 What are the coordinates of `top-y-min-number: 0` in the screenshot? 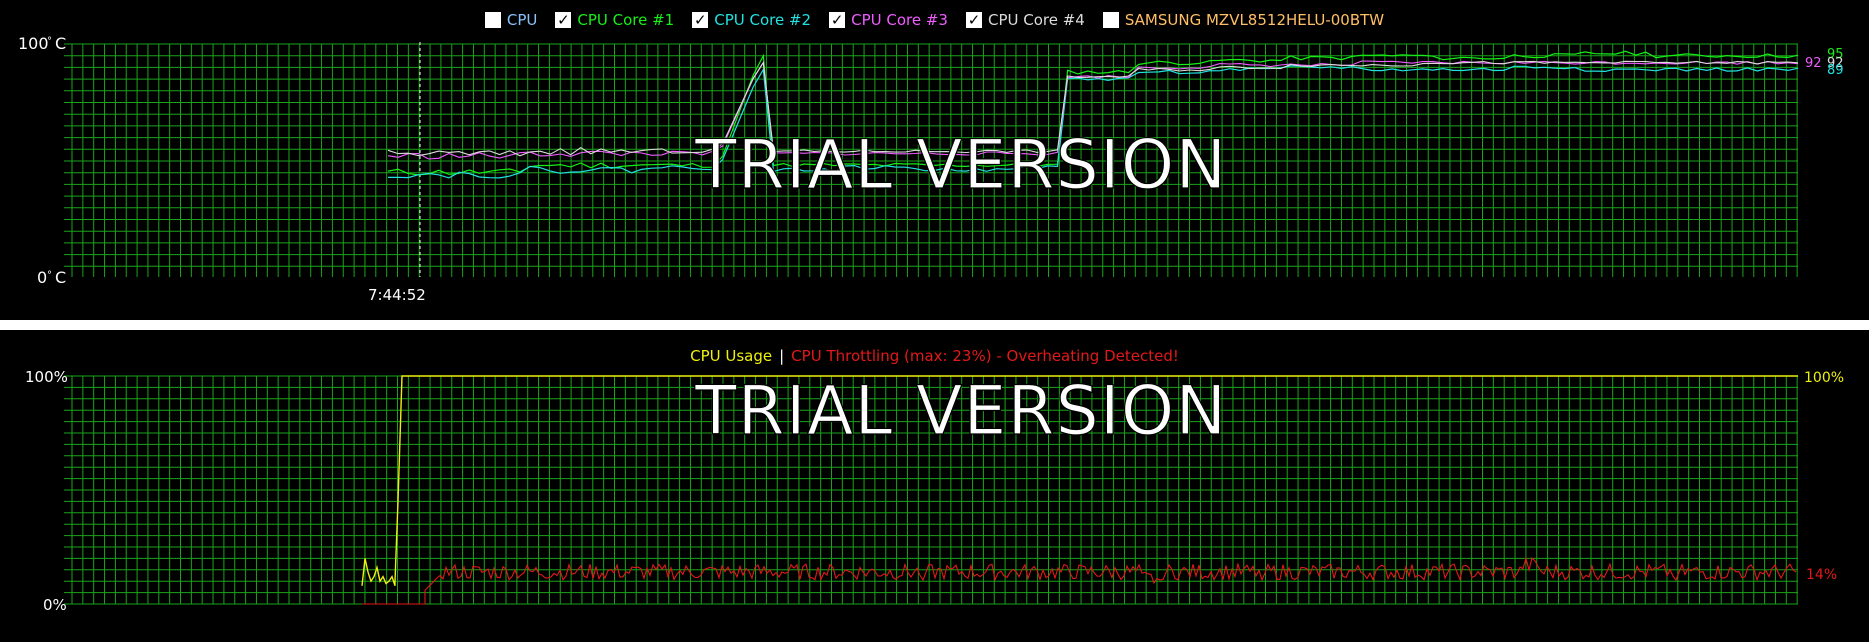 It's located at (42, 277).